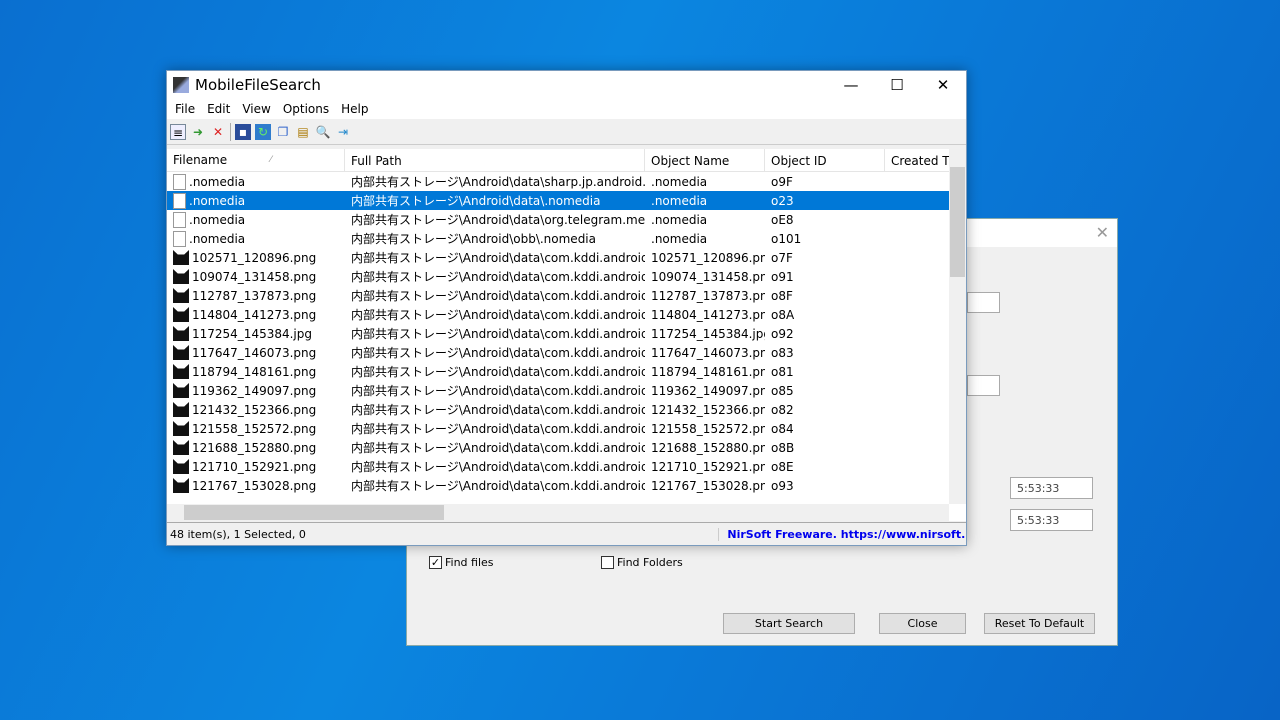  What do you see at coordinates (782, 485) in the screenshot?
I see `cell-object-id: o93` at bounding box center [782, 485].